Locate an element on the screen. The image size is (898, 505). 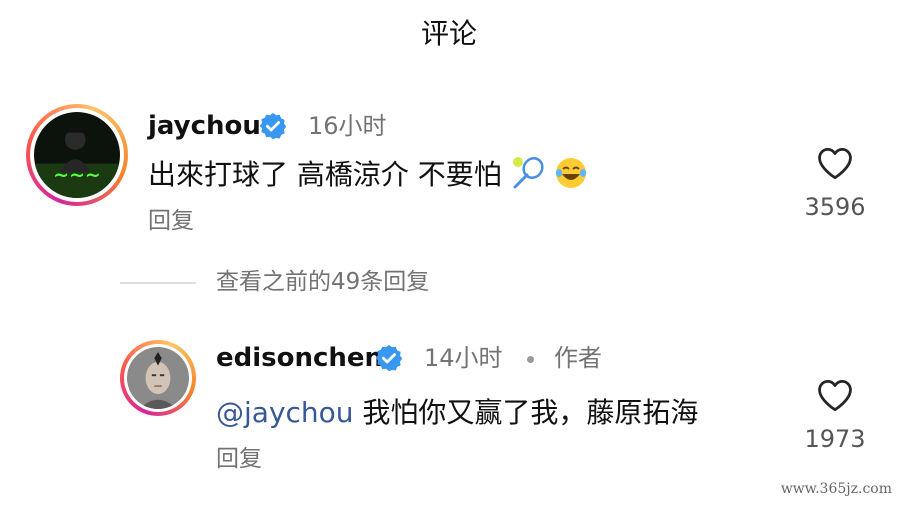
like-count: 1973 is located at coordinates (835, 439).